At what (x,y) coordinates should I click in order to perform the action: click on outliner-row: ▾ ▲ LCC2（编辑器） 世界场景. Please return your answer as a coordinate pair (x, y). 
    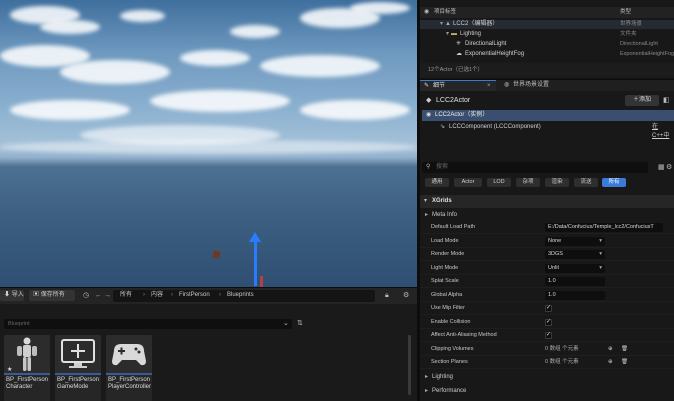
    Looking at the image, I should click on (547, 24).